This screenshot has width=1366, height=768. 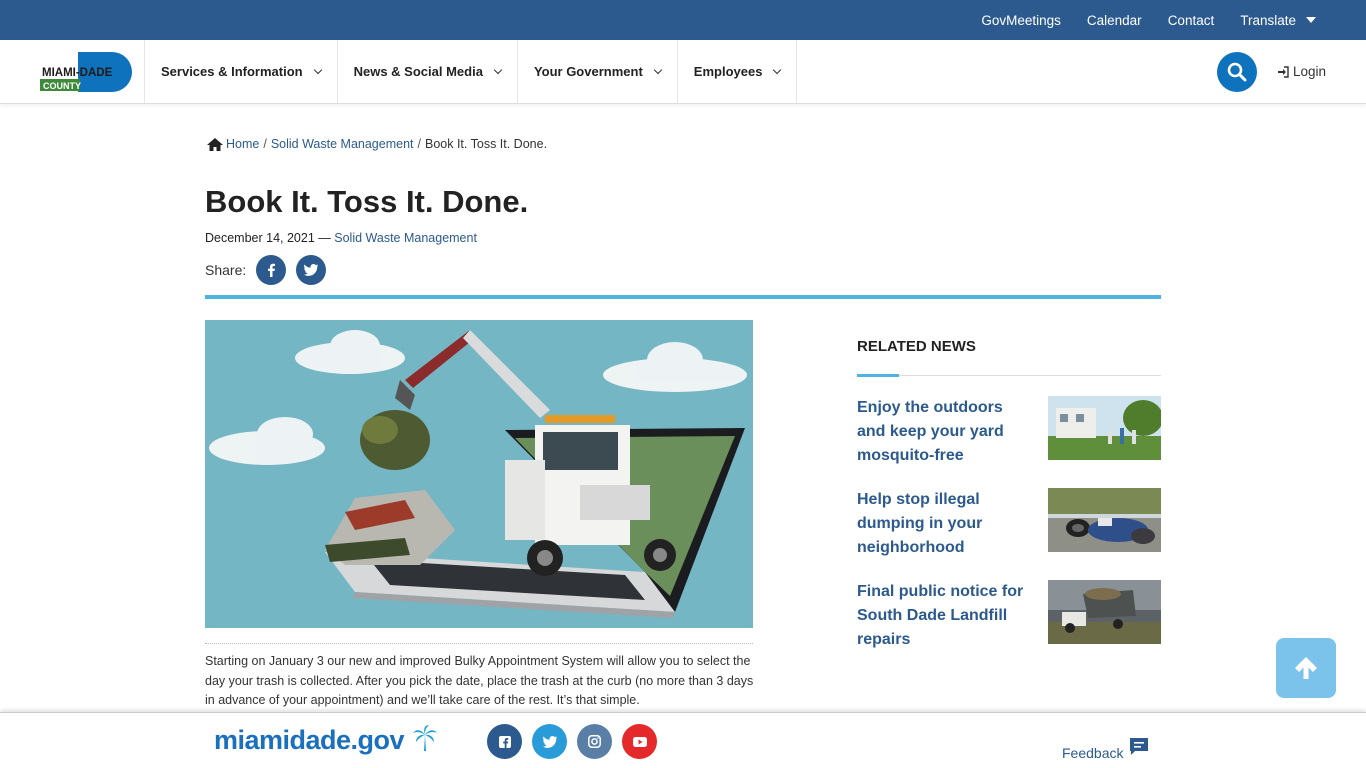 What do you see at coordinates (405, 238) in the screenshot?
I see `department-link: Solid Waste Management` at bounding box center [405, 238].